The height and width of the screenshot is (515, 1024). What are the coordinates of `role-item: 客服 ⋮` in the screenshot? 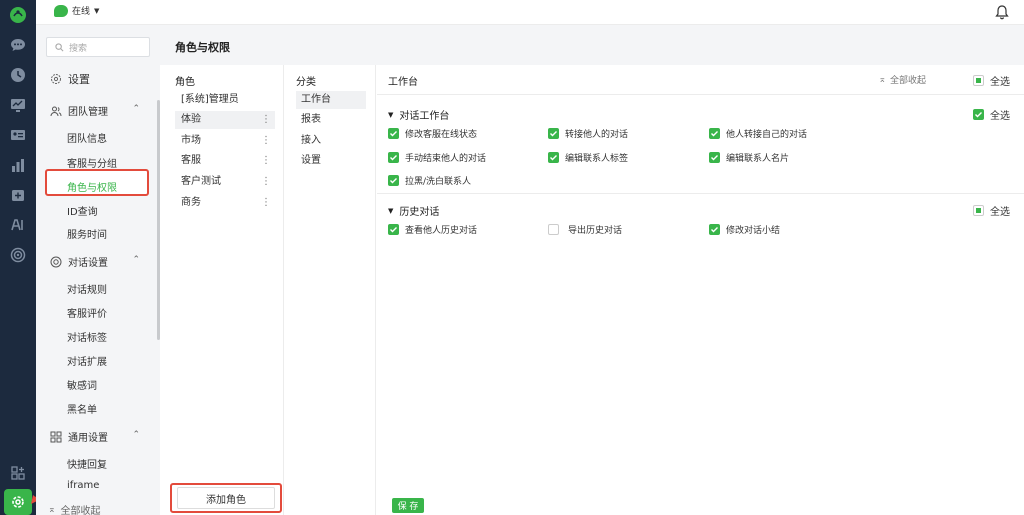 It's located at (225, 161).